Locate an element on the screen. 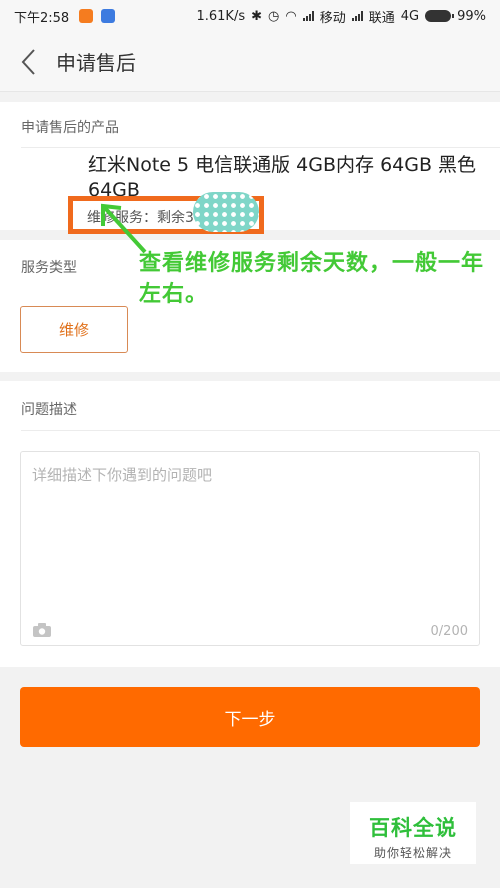  watermark-main: 百科全说 is located at coordinates (413, 828).